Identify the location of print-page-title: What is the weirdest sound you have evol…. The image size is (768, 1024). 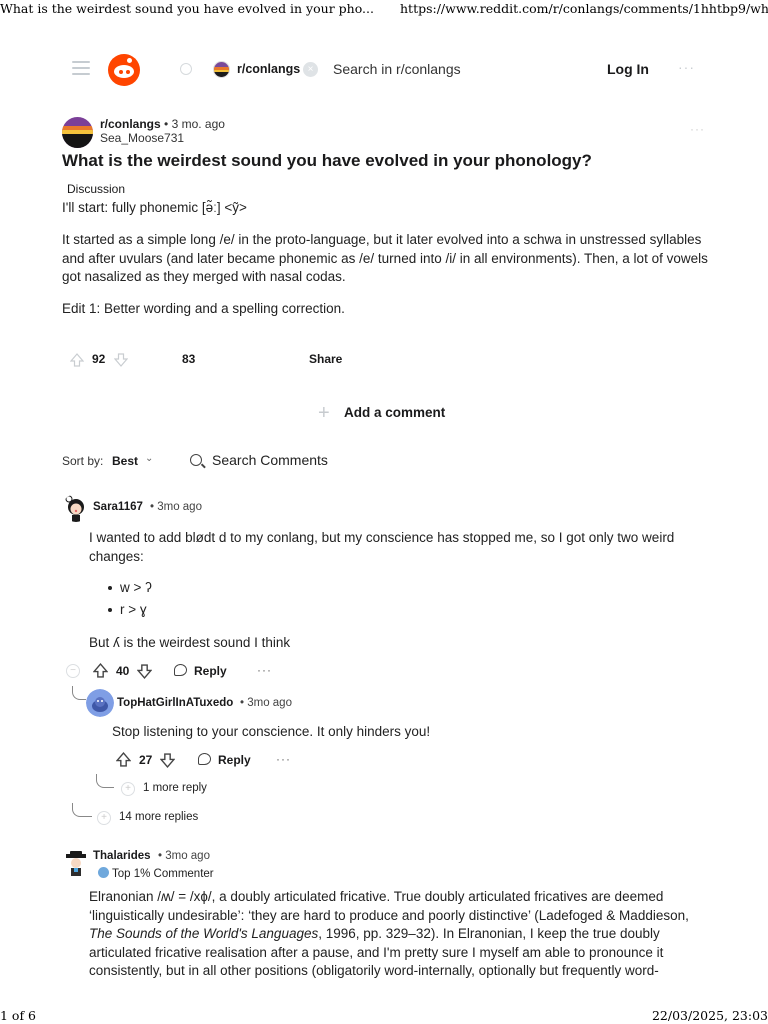
(187, 8).